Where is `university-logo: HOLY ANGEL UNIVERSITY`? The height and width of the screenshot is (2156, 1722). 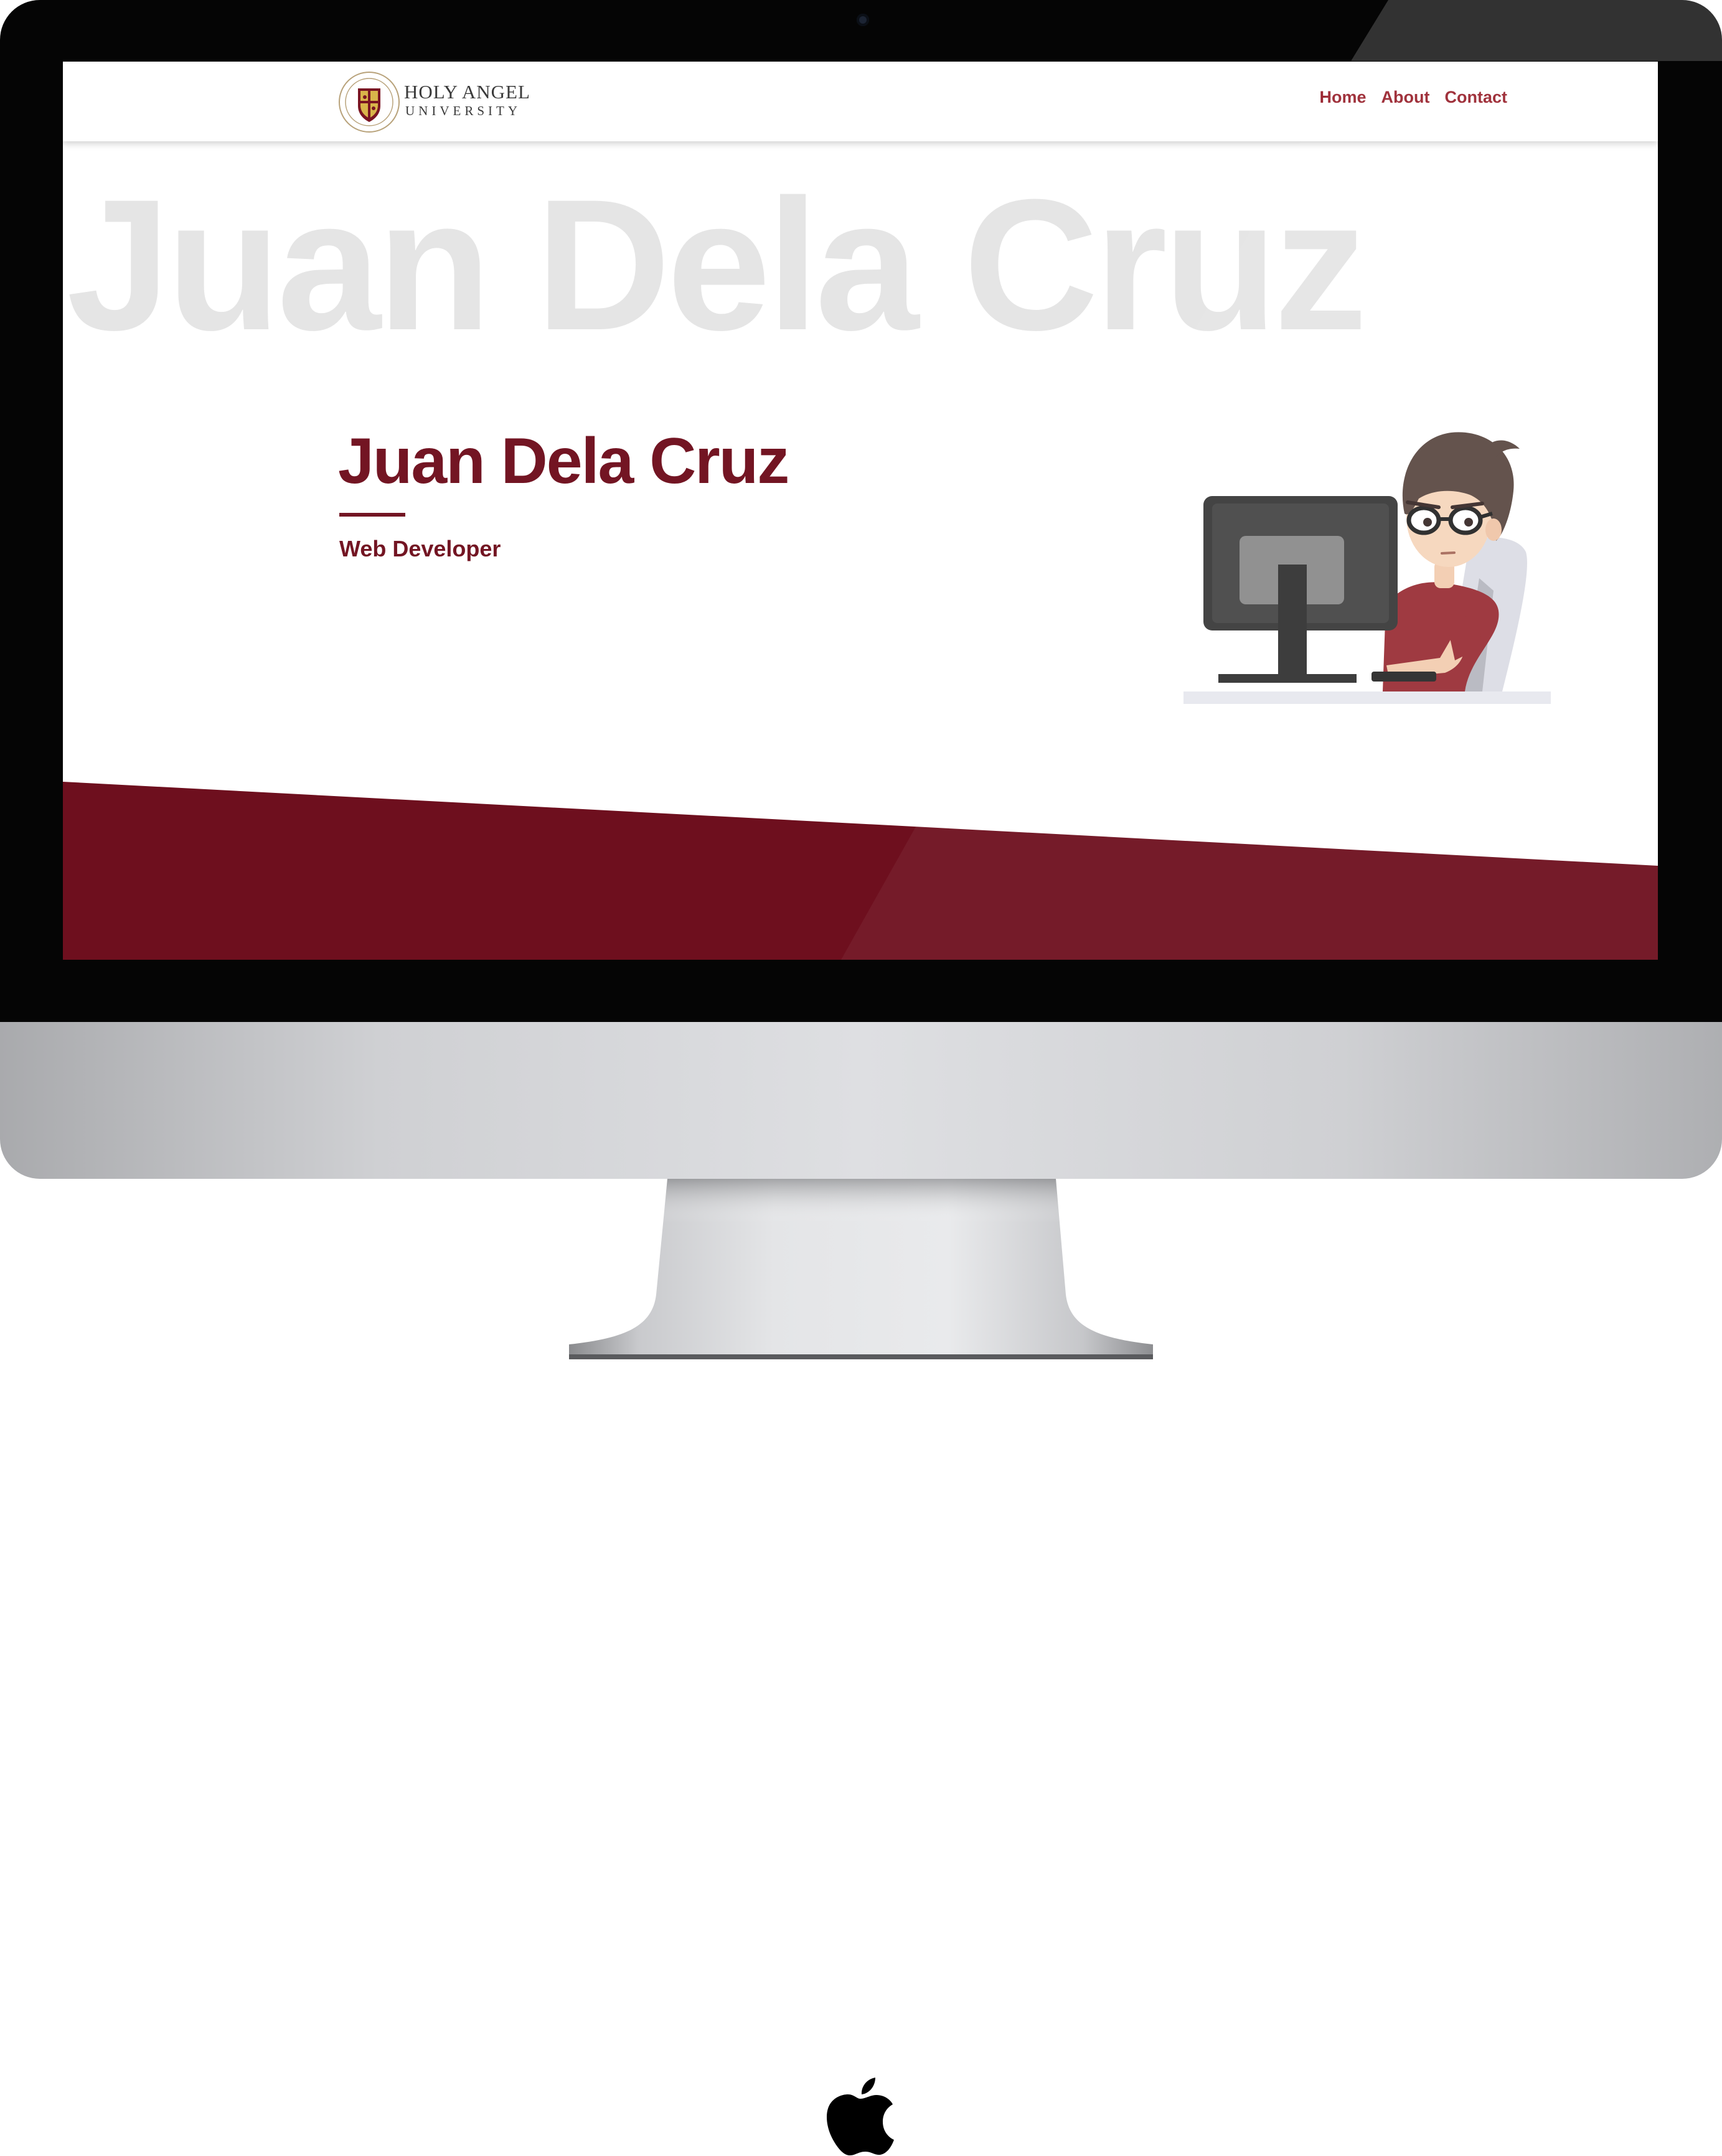 university-logo: HOLY ANGEL UNIVERSITY is located at coordinates (434, 102).